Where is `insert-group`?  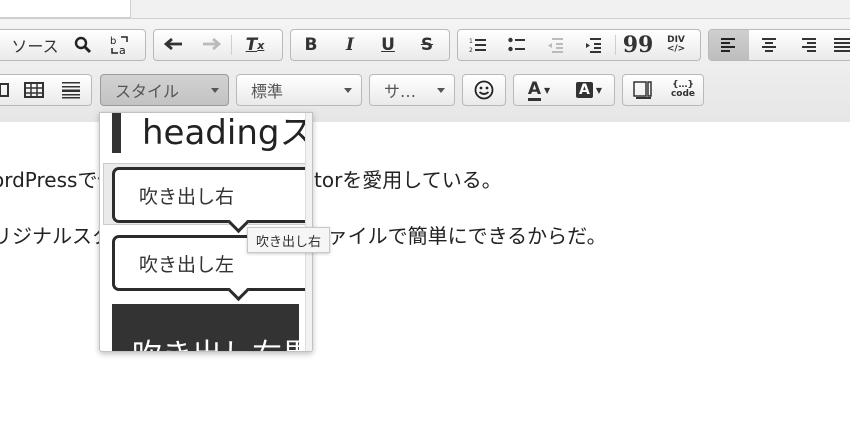 insert-group is located at coordinates (46, 90).